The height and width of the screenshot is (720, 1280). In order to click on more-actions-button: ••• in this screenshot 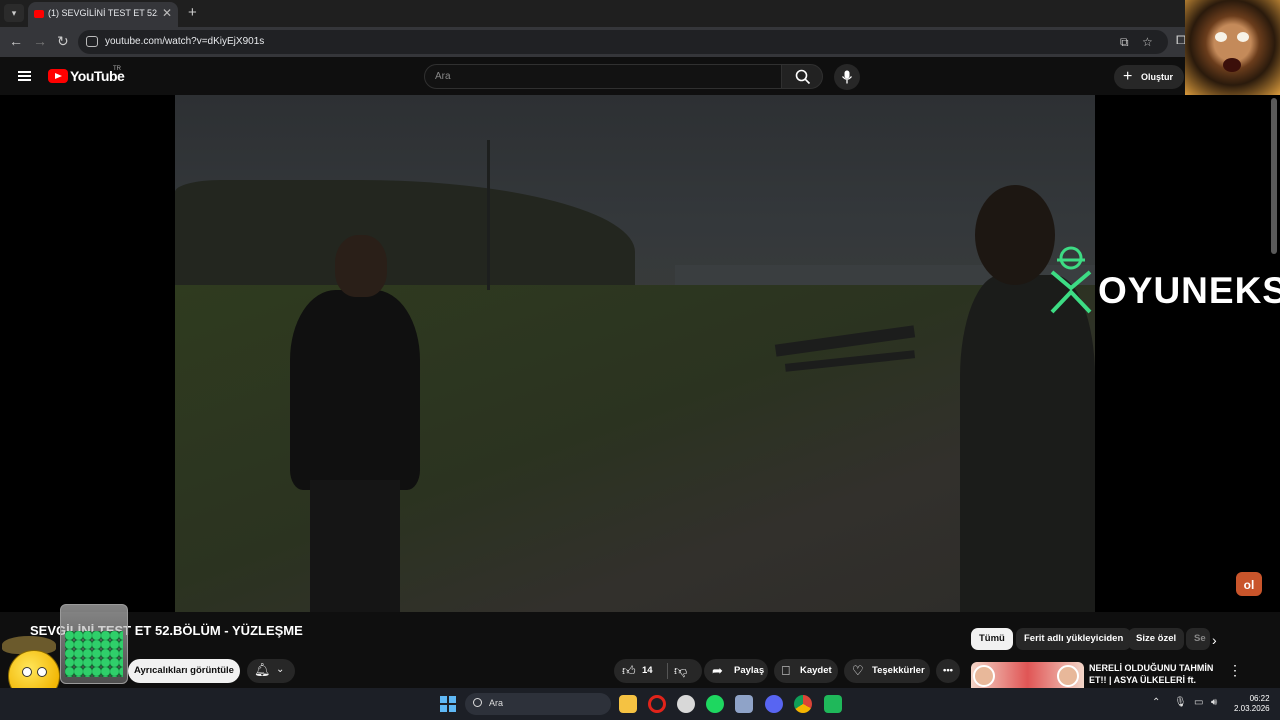, I will do `click(948, 671)`.